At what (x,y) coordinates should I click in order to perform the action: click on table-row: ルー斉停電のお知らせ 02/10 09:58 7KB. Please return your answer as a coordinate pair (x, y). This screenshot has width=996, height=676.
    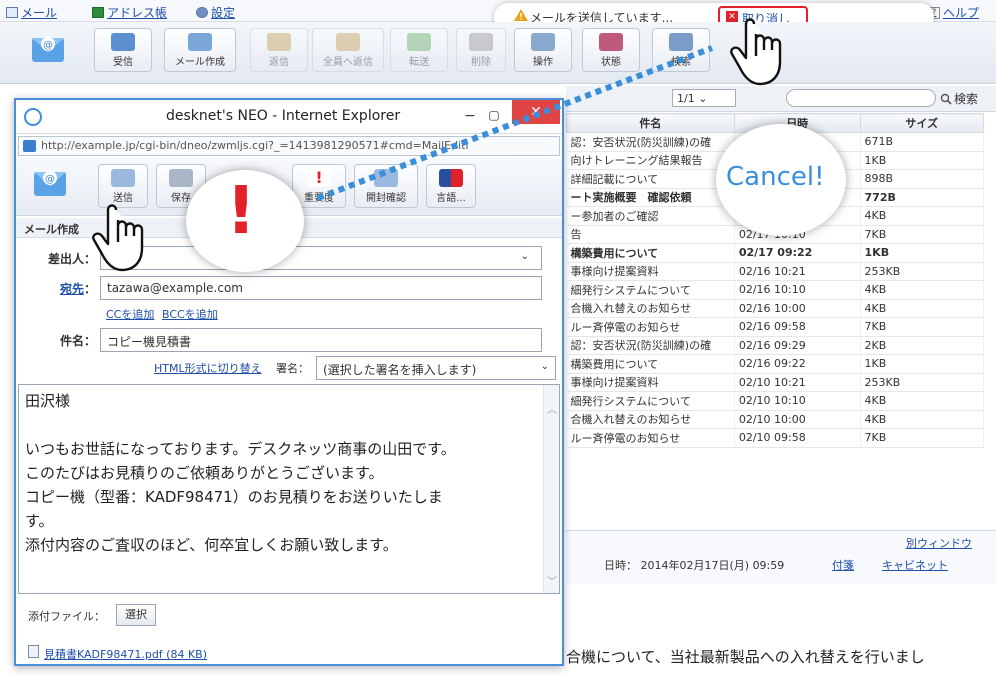
    Looking at the image, I should click on (775, 438).